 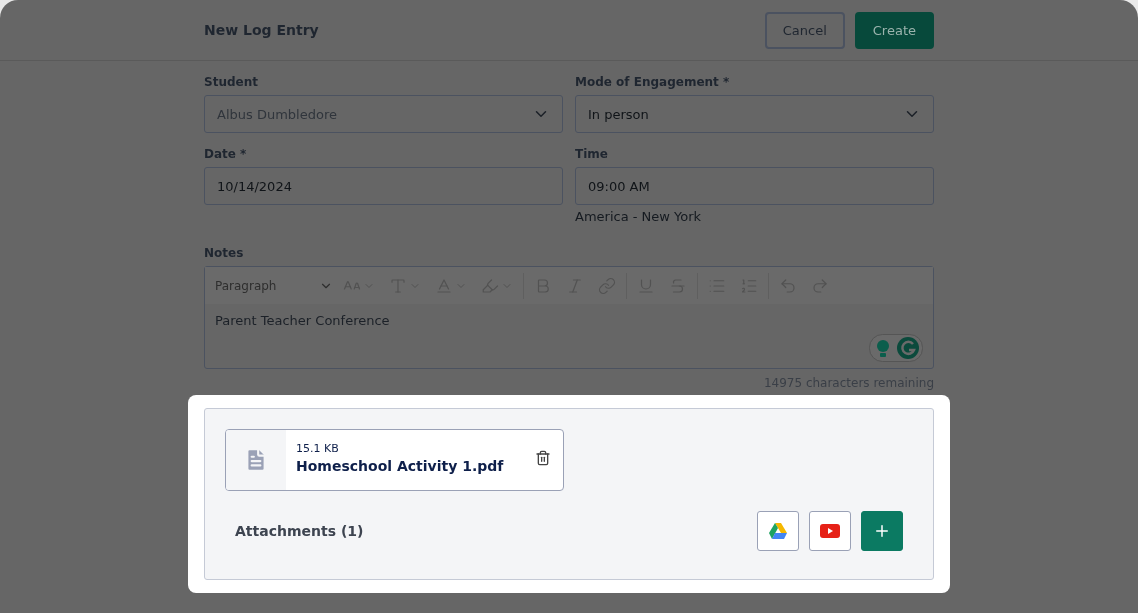 What do you see at coordinates (575, 285) in the screenshot?
I see `italic-icon` at bounding box center [575, 285].